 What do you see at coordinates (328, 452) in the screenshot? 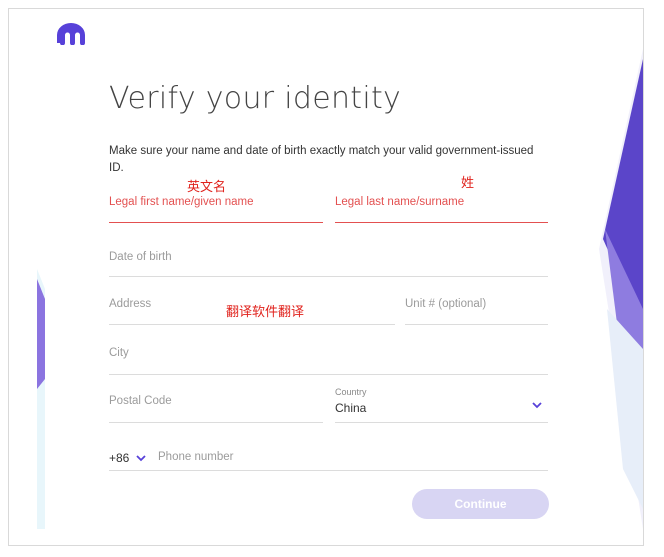
I see `phone-field: +86 Phone number` at bounding box center [328, 452].